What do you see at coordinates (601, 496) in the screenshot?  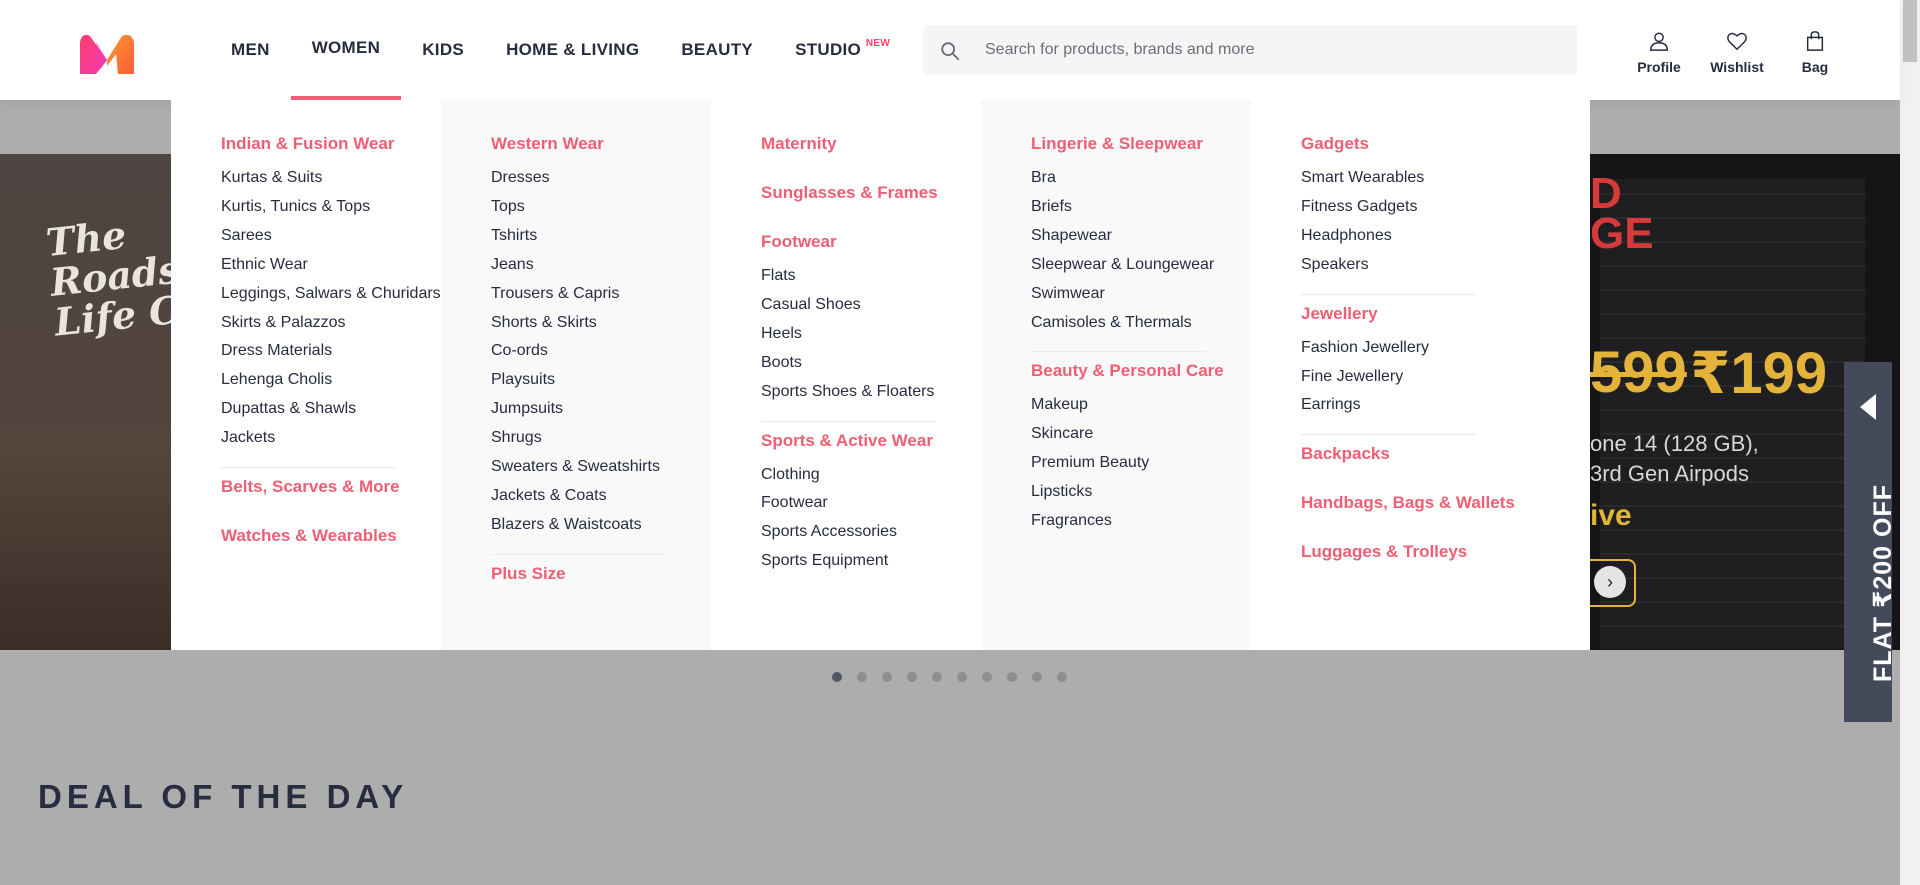 I see `menu-item: Jackets & Coats` at bounding box center [601, 496].